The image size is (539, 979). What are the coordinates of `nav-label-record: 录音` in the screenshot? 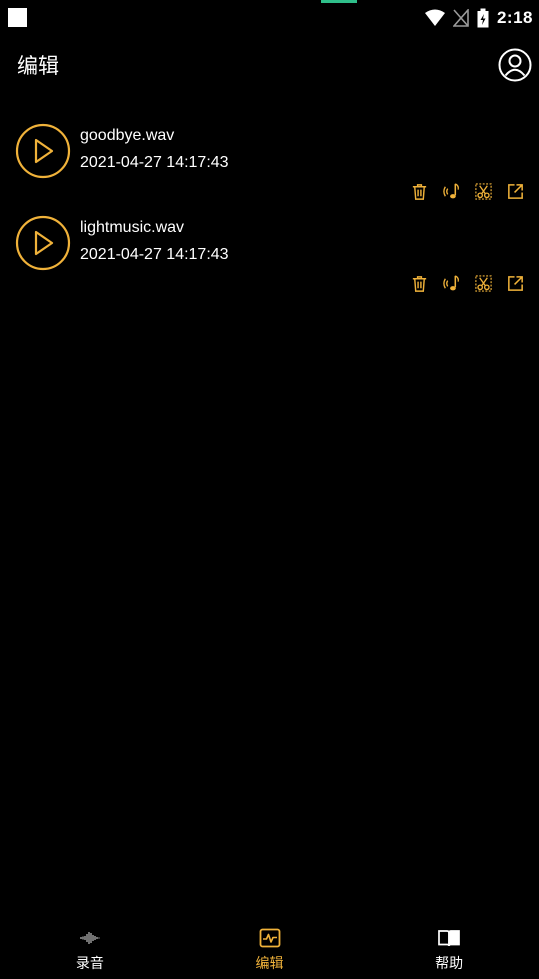 It's located at (89, 964).